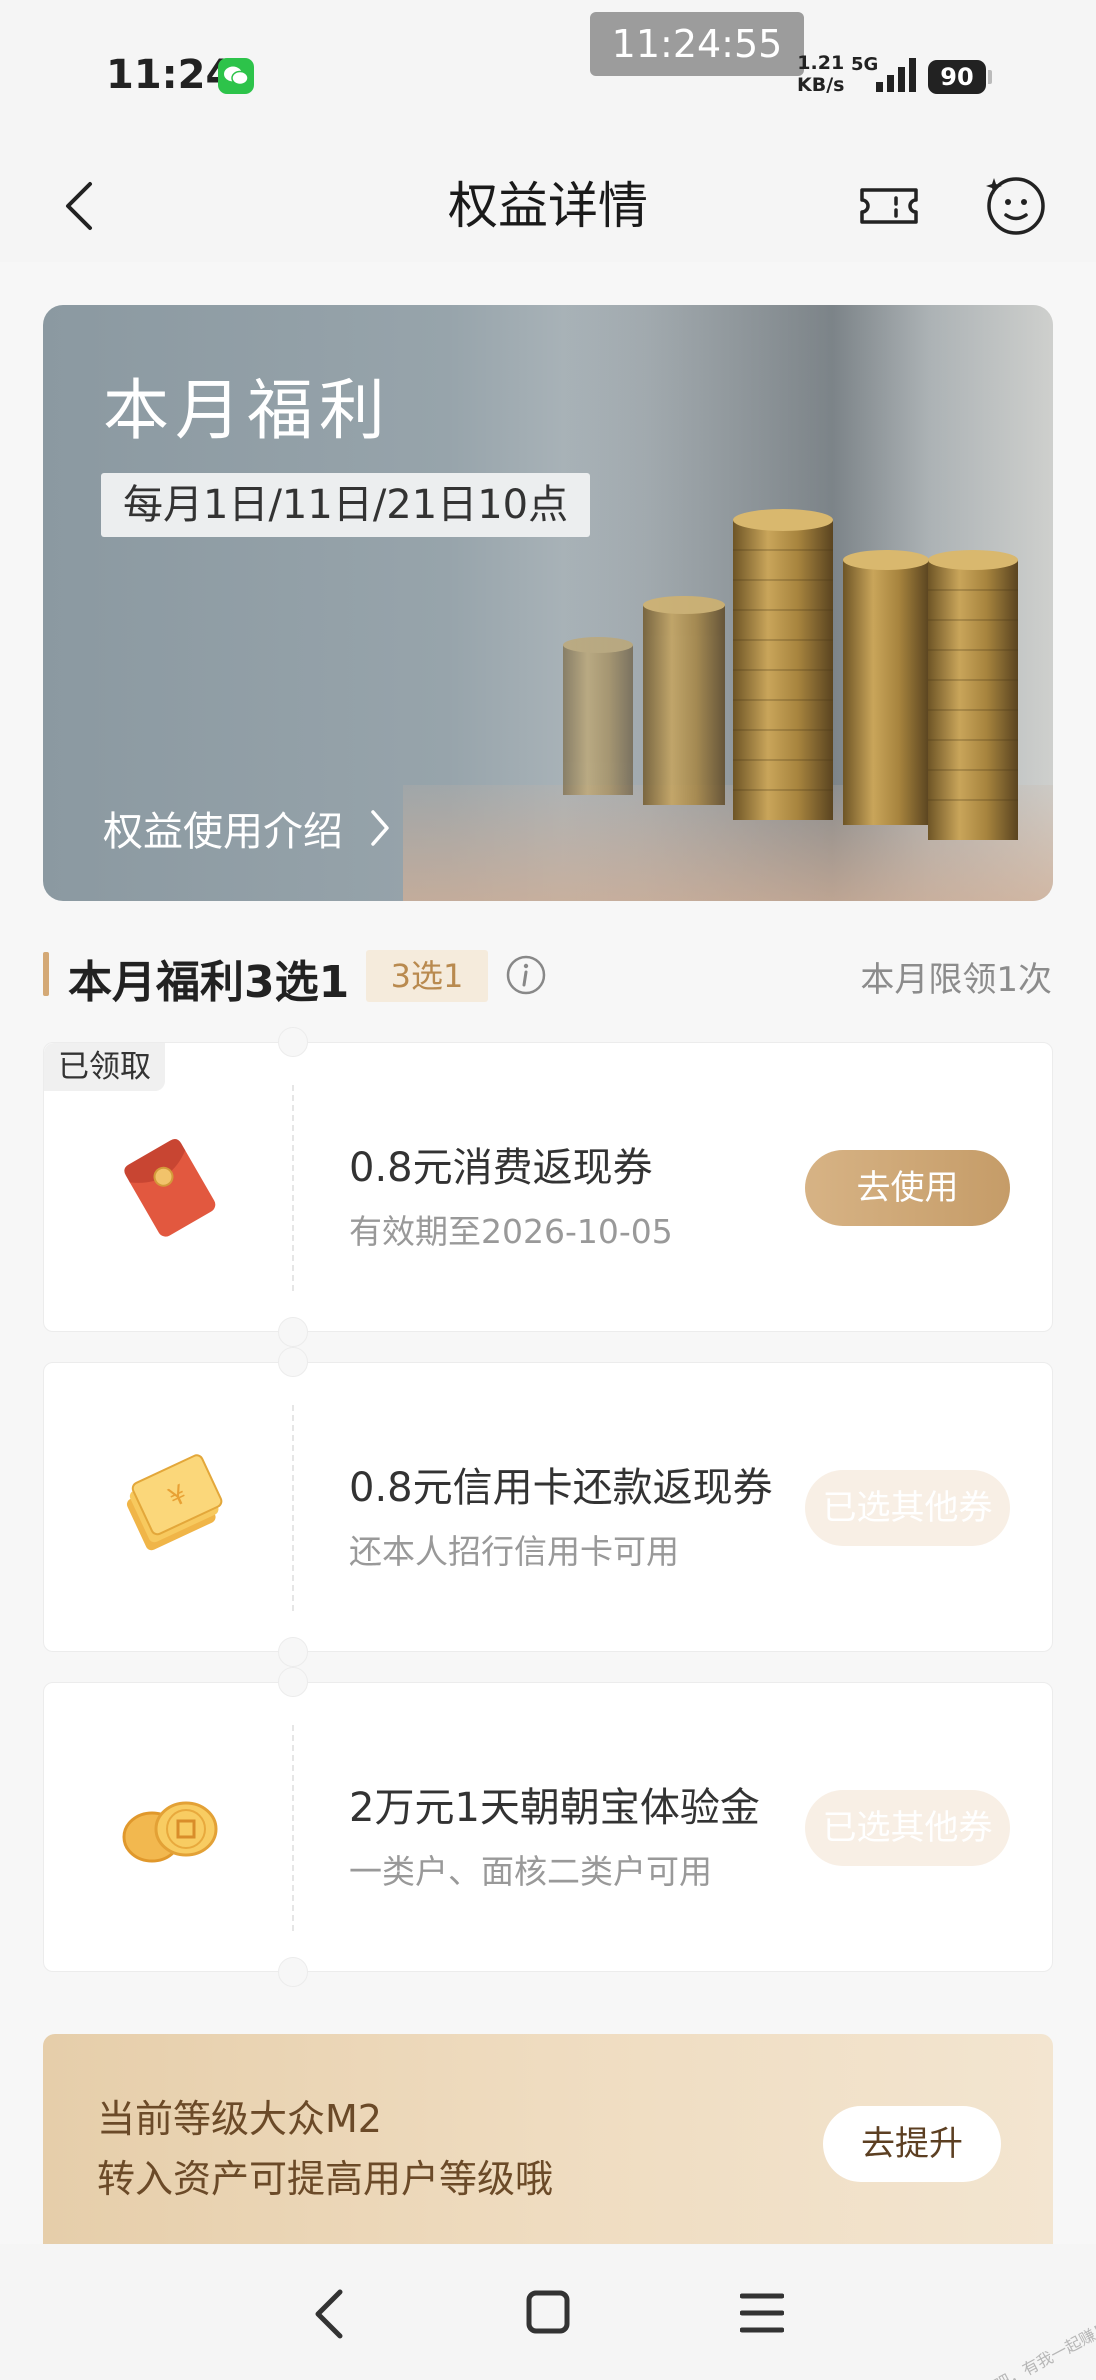  I want to click on status-bar: 11:24 11:24:55 1.21 KB/s 5G 90, so click(548, 75).